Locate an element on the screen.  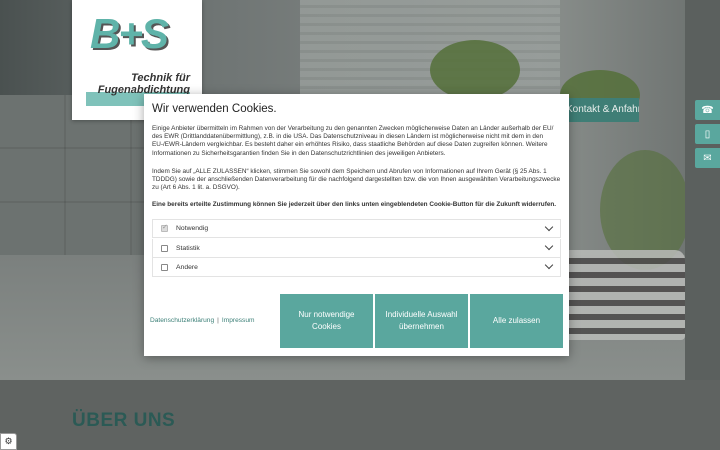
mail-icon: ✉ is located at coordinates (707, 158).